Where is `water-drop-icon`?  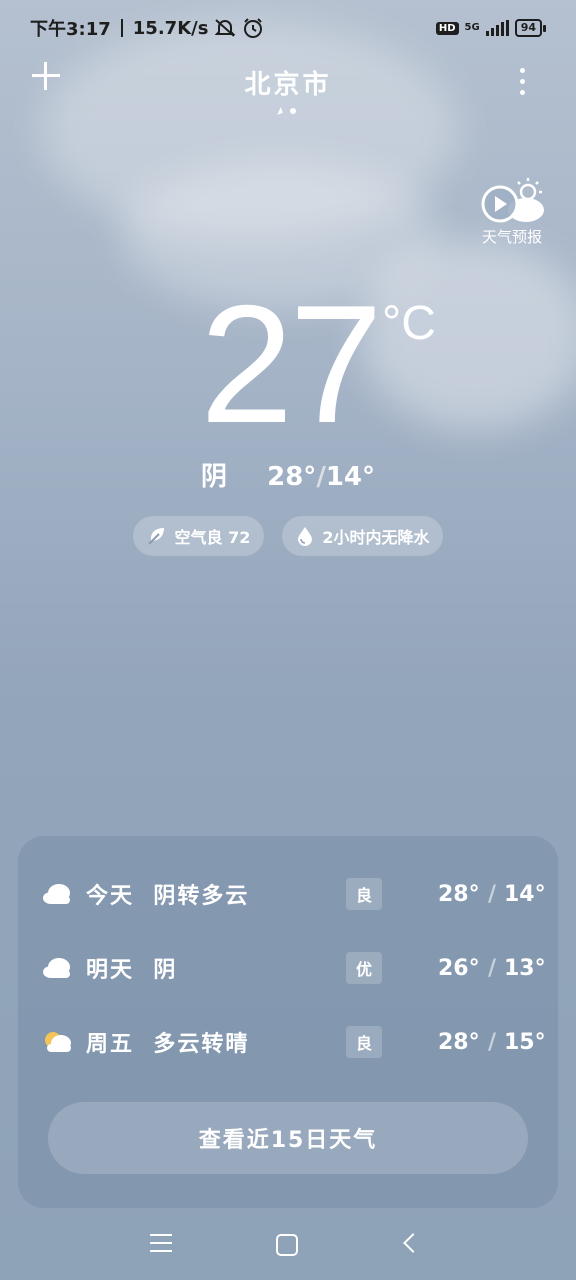
water-drop-icon is located at coordinates (305, 536).